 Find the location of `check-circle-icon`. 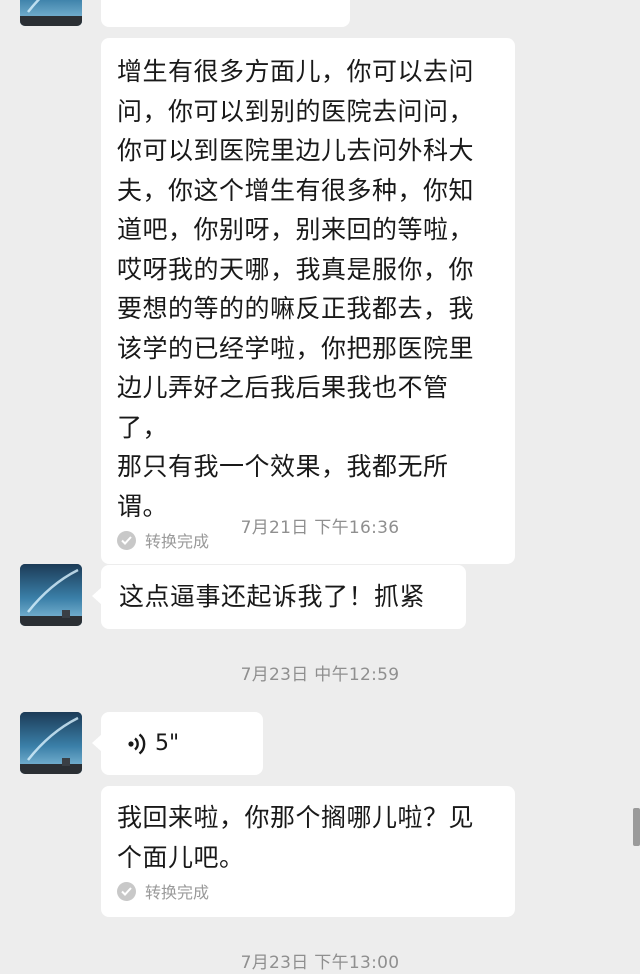

check-circle-icon is located at coordinates (126, 891).